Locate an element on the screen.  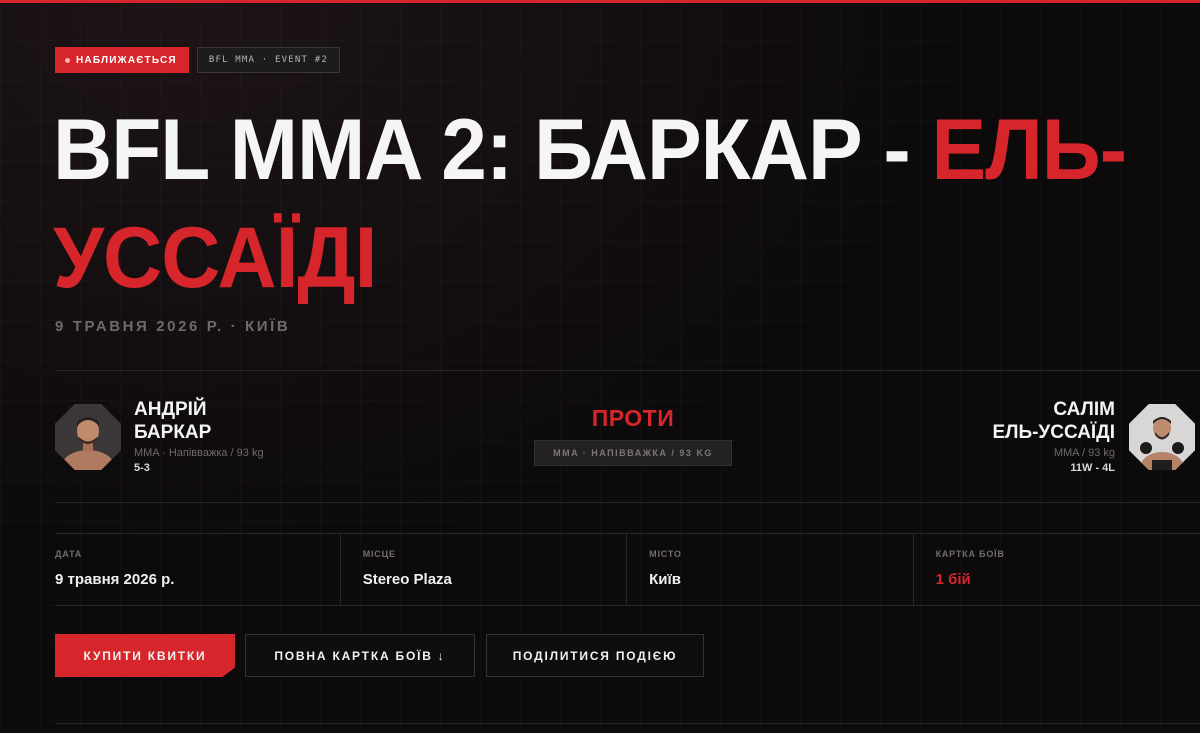
info-fight-card: КАРТКА БОЇВ 1 бій is located at coordinates (1057, 569).